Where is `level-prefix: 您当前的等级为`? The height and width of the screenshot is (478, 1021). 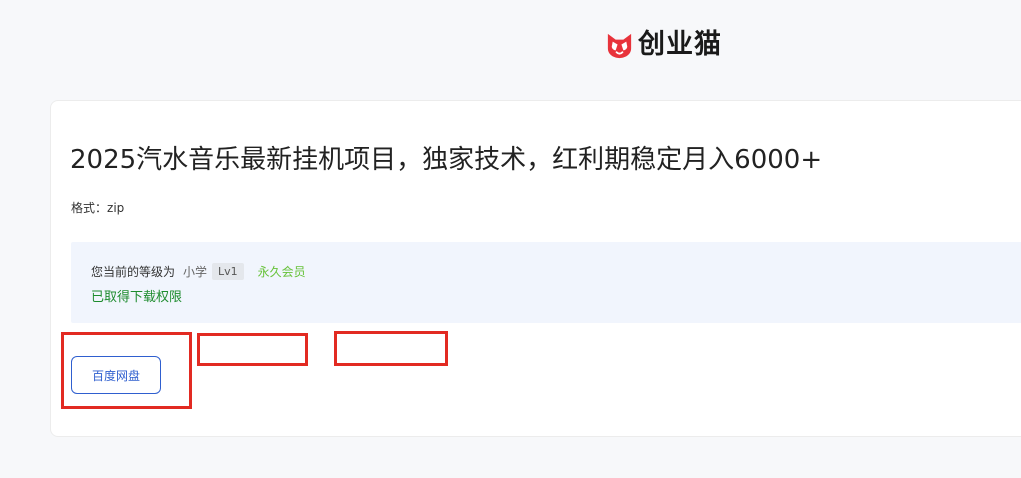
level-prefix: 您当前的等级为 is located at coordinates (133, 271).